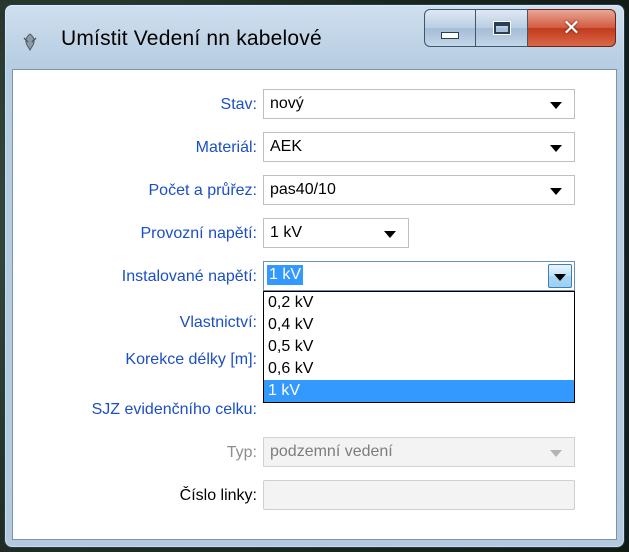  Describe the element at coordinates (286, 232) in the screenshot. I see `provozni-value: 1 kV` at that location.